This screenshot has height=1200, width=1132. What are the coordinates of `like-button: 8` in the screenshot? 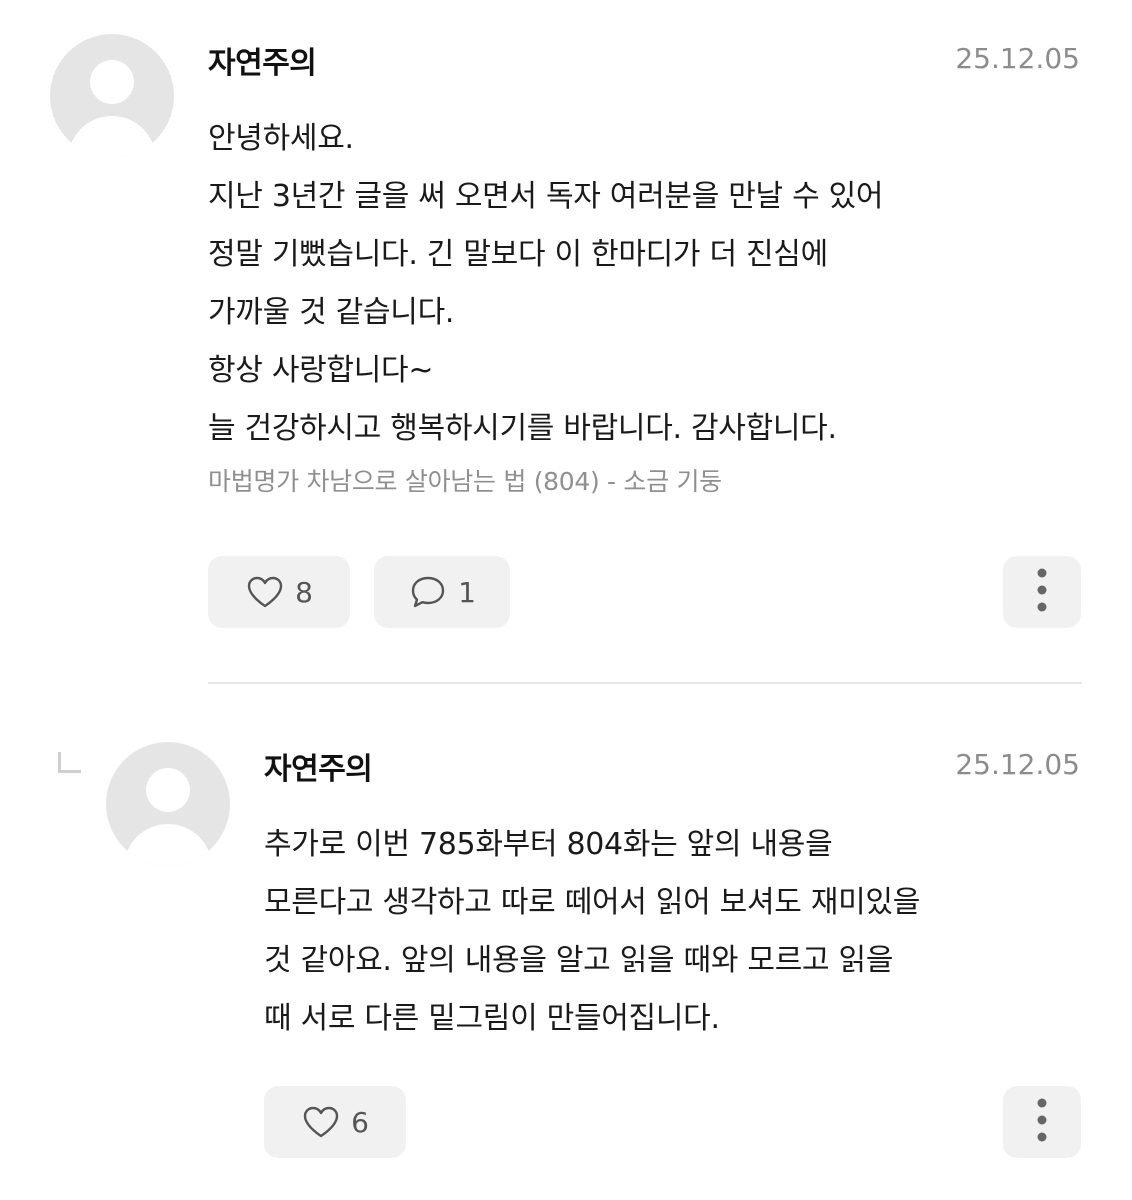 It's located at (279, 592).